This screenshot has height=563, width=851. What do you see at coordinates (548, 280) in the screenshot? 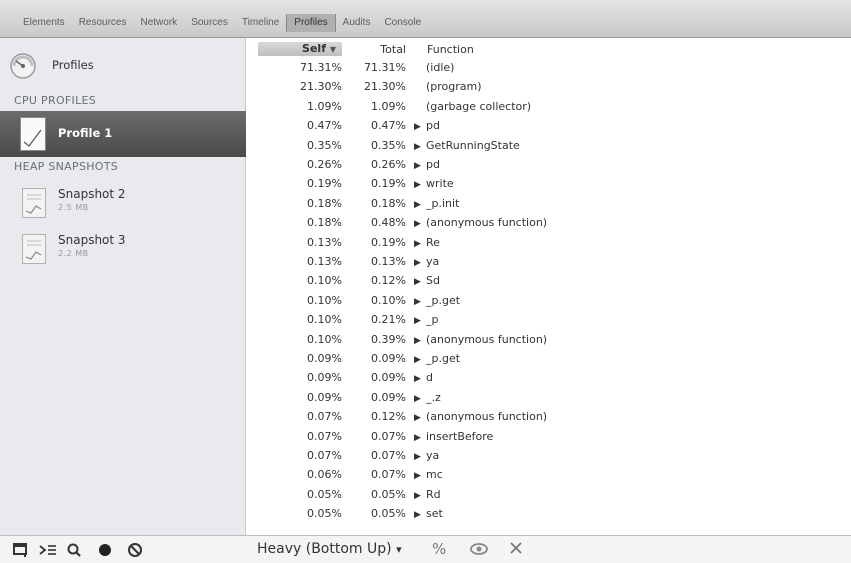
I see `table-row: 0.10% 0.12% ▶ Sd` at bounding box center [548, 280].